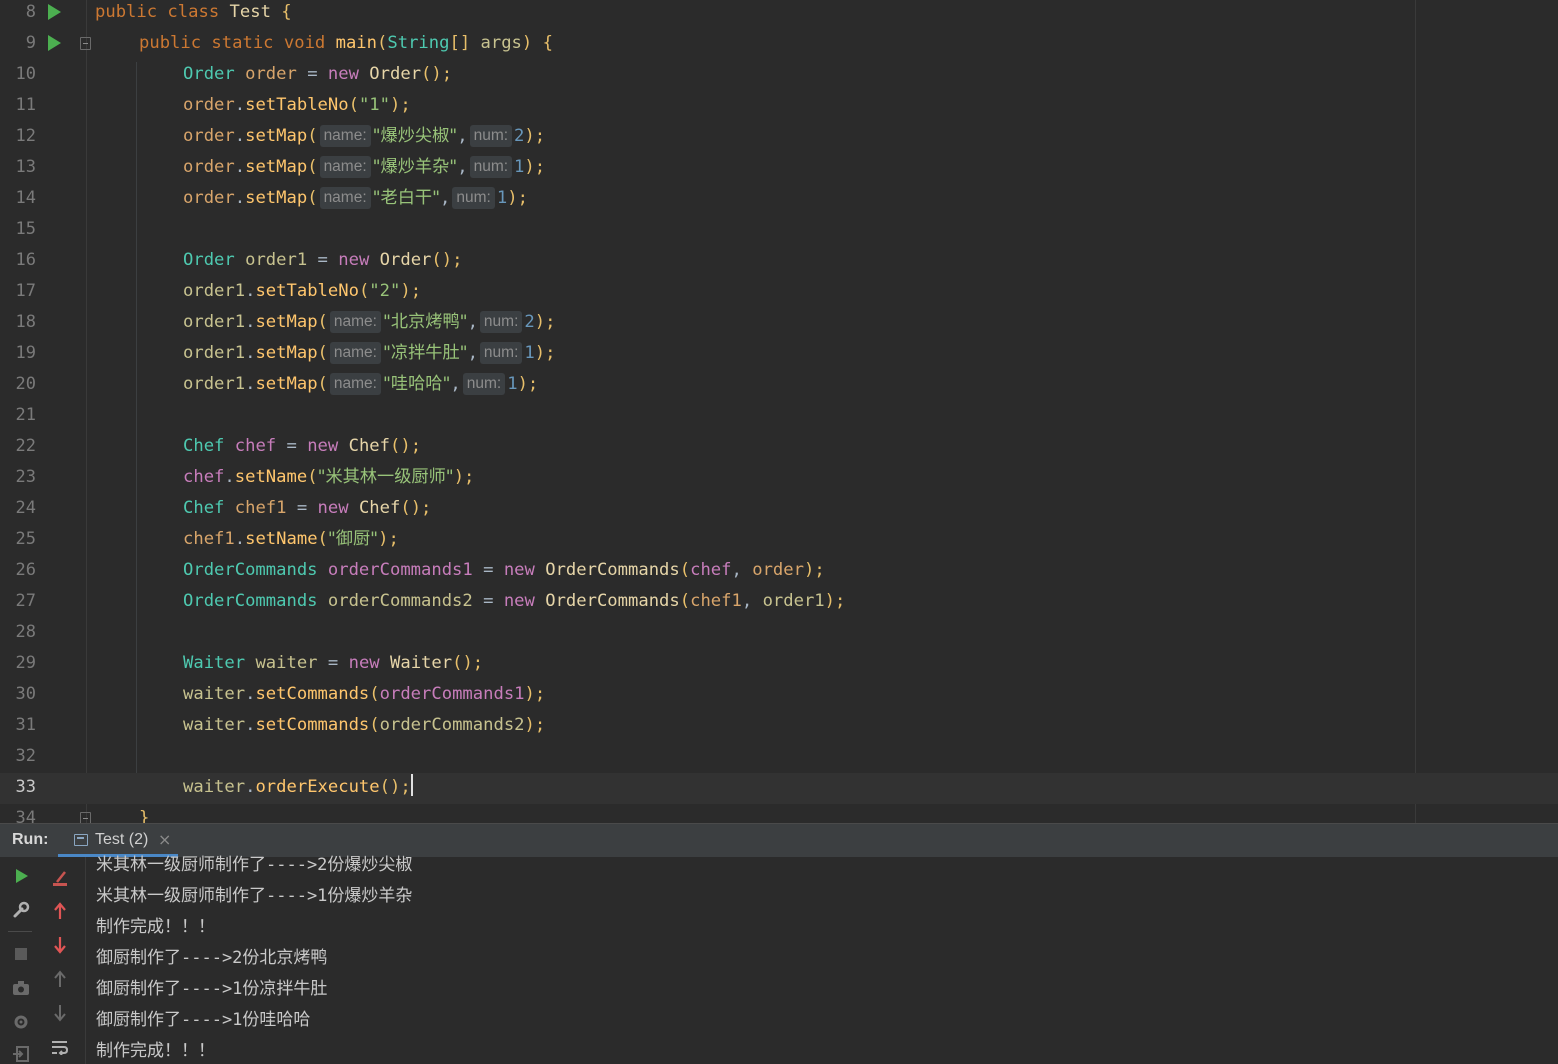 Image resolution: width=1558 pixels, height=1064 pixels. I want to click on token: Waiter, so click(421, 663).